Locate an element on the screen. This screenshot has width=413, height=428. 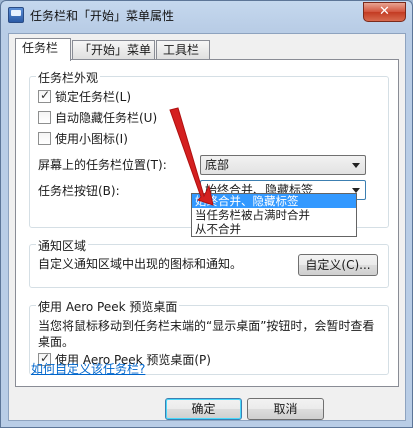
cancel-button: 取消 is located at coordinates (285, 409).